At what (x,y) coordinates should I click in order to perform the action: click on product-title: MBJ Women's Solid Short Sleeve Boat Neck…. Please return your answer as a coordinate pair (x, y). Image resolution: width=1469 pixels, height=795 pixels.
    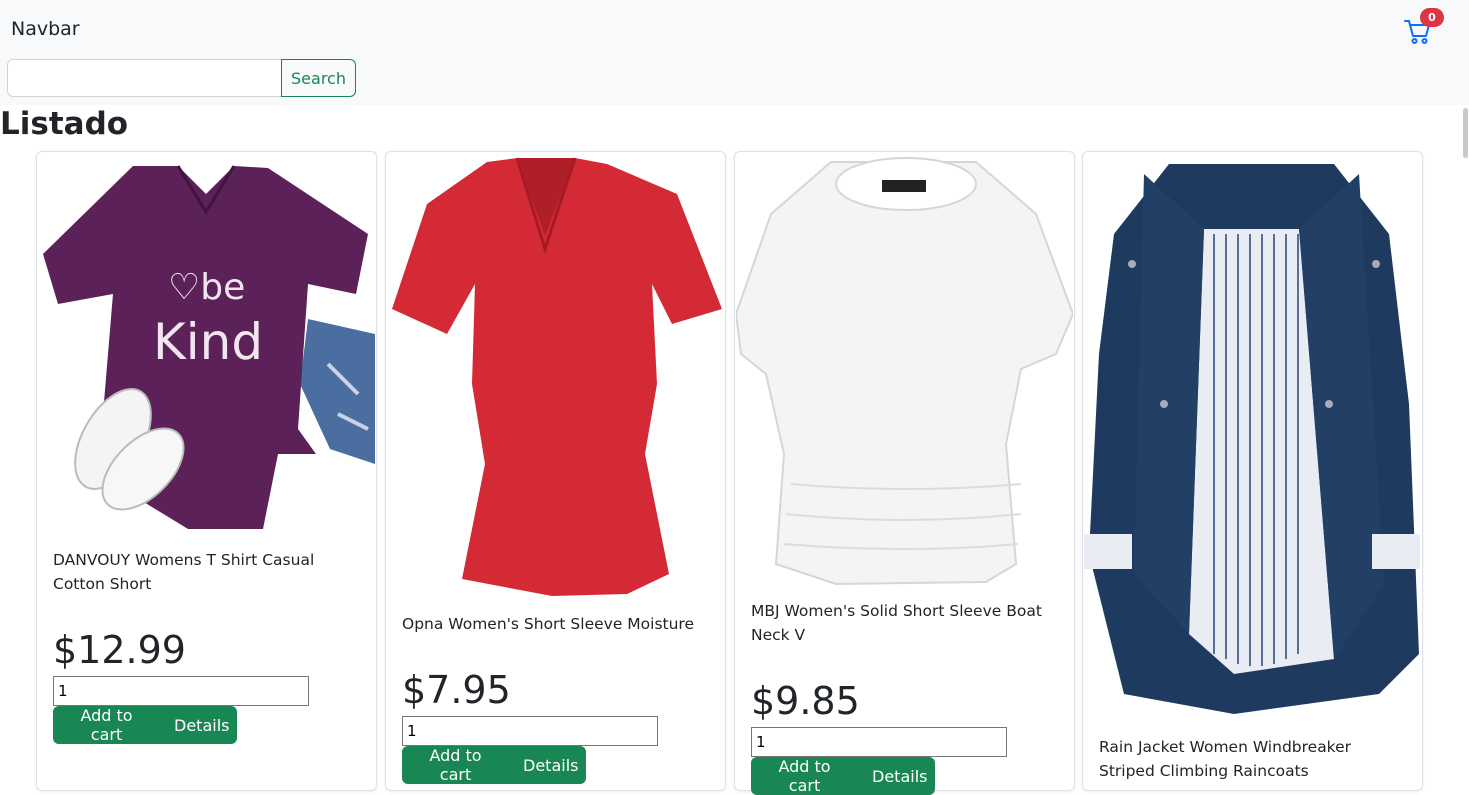
    Looking at the image, I should click on (896, 623).